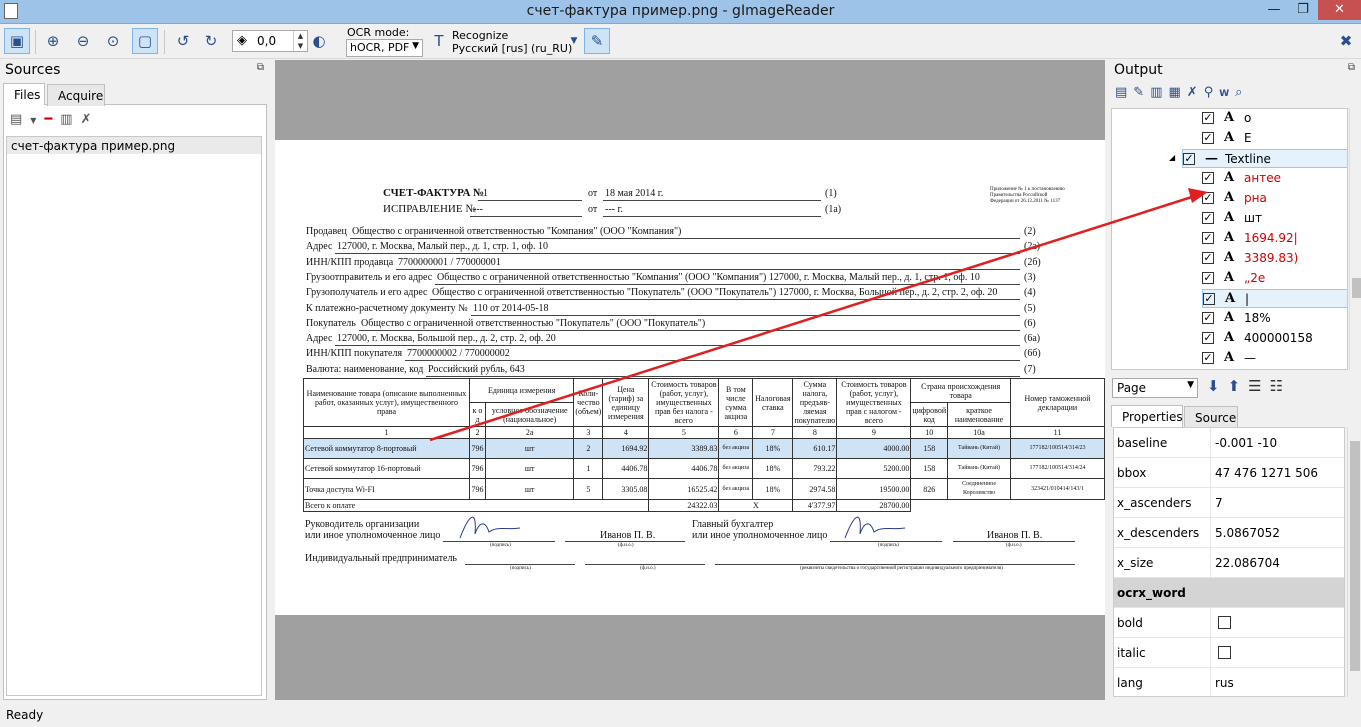 This screenshot has width=1361, height=727. What do you see at coordinates (1346, 41) in the screenshot?
I see `tools-icon: ✖` at bounding box center [1346, 41].